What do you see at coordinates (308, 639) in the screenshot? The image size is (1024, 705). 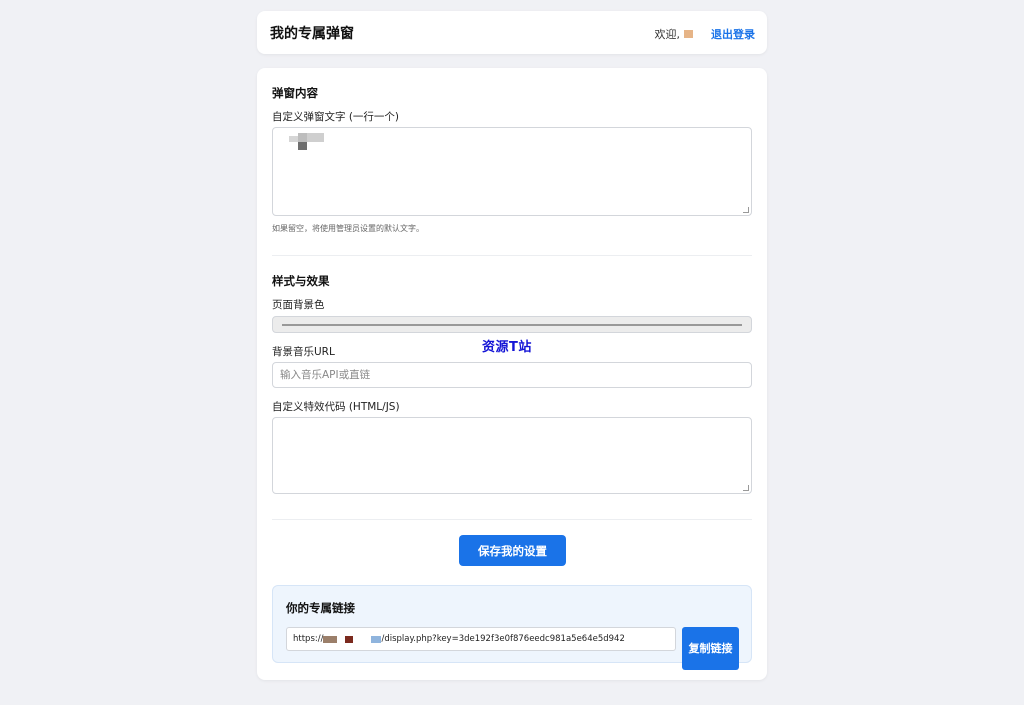 I see `url-prefix: https://` at bounding box center [308, 639].